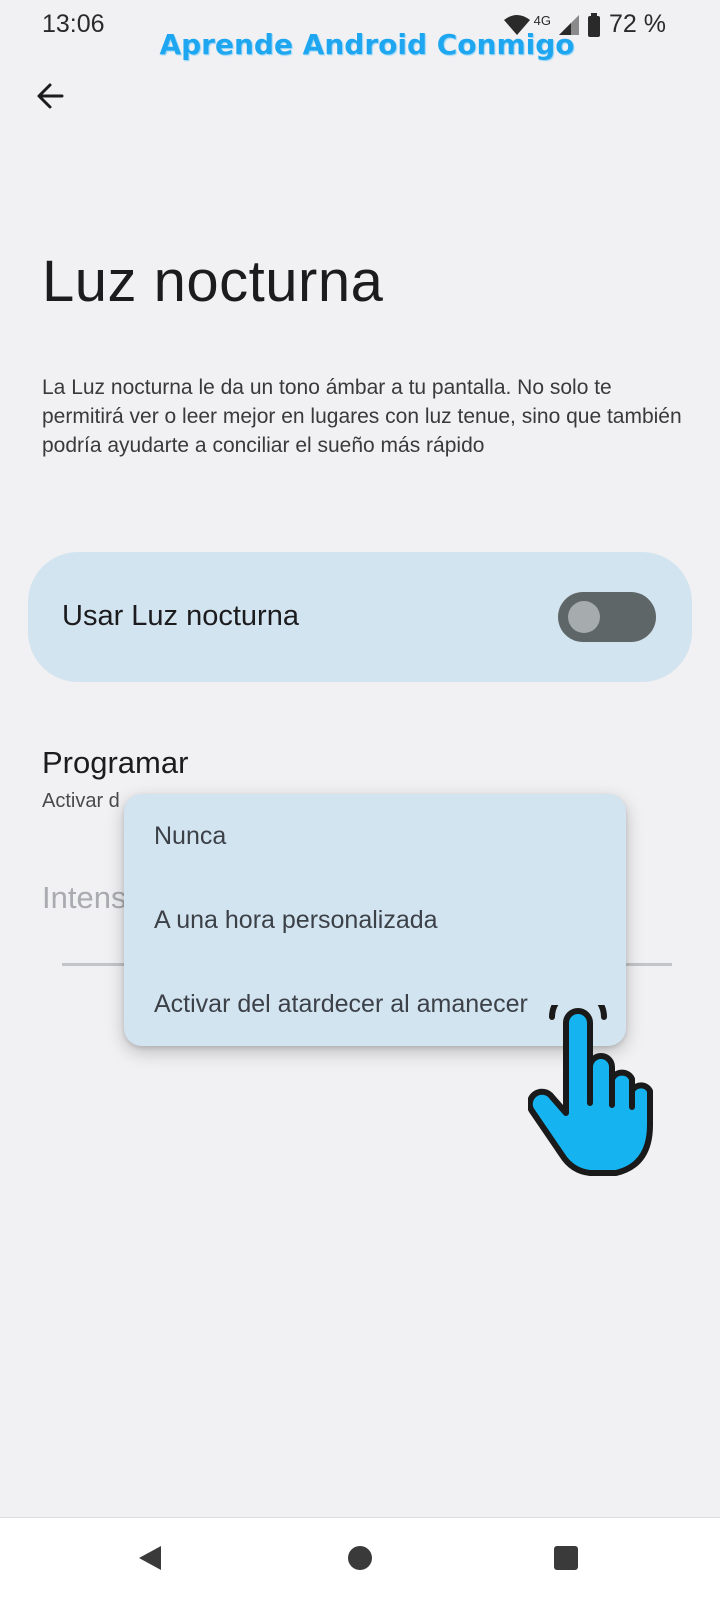 The height and width of the screenshot is (1600, 720). I want to click on nav-back-button, so click(150, 1560).